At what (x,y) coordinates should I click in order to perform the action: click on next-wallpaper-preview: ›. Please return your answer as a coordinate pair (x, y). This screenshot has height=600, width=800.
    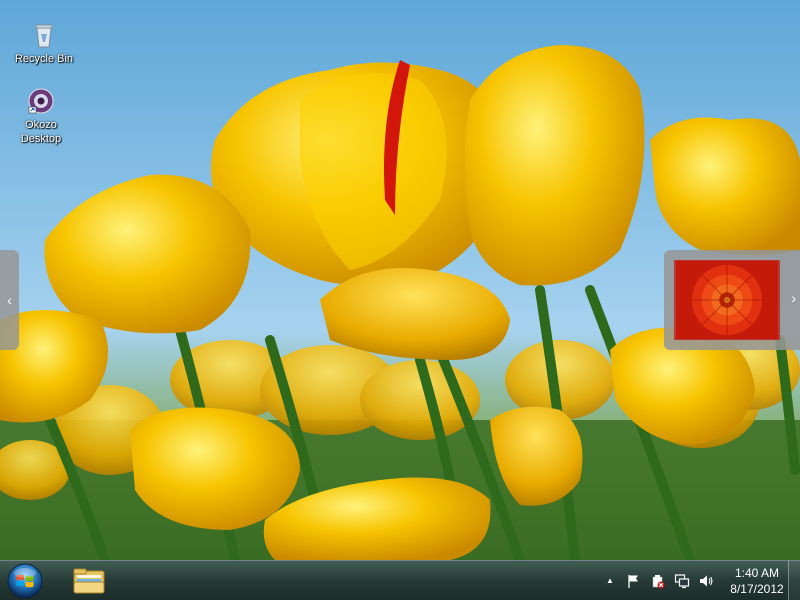
    Looking at the image, I should click on (732, 300).